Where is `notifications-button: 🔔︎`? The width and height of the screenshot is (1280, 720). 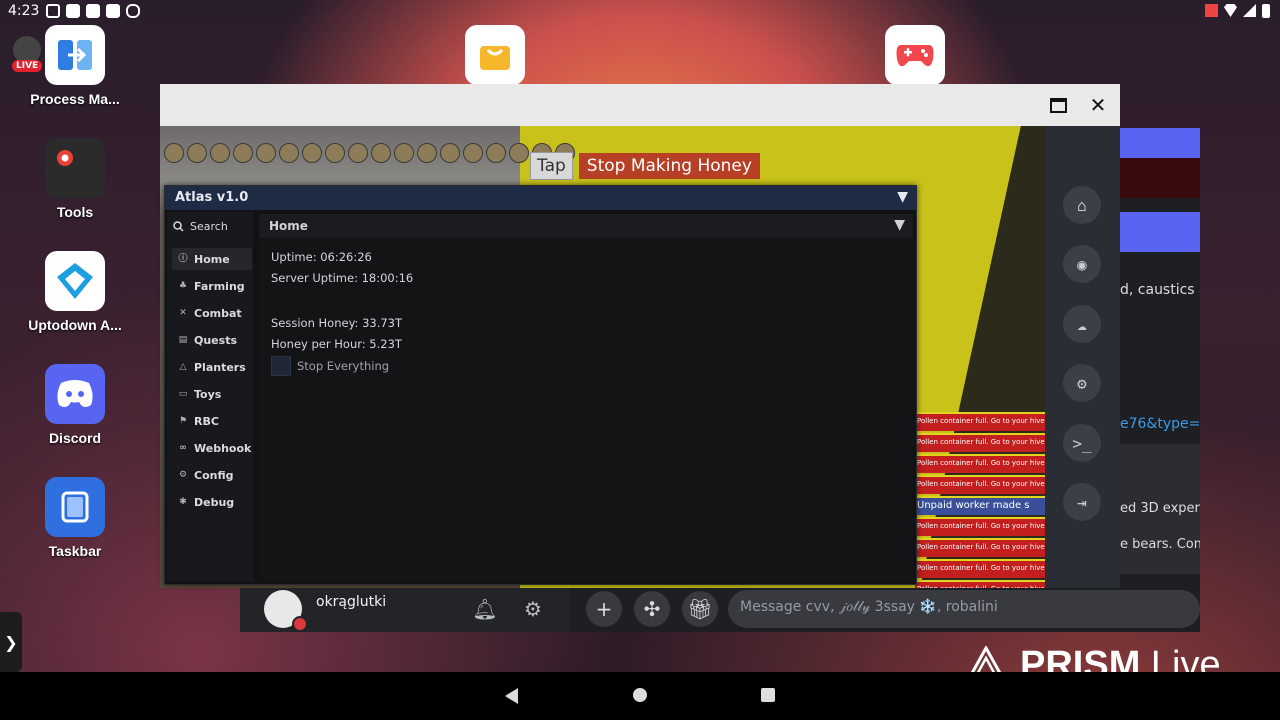
notifications-button: 🔔︎ is located at coordinates (485, 609).